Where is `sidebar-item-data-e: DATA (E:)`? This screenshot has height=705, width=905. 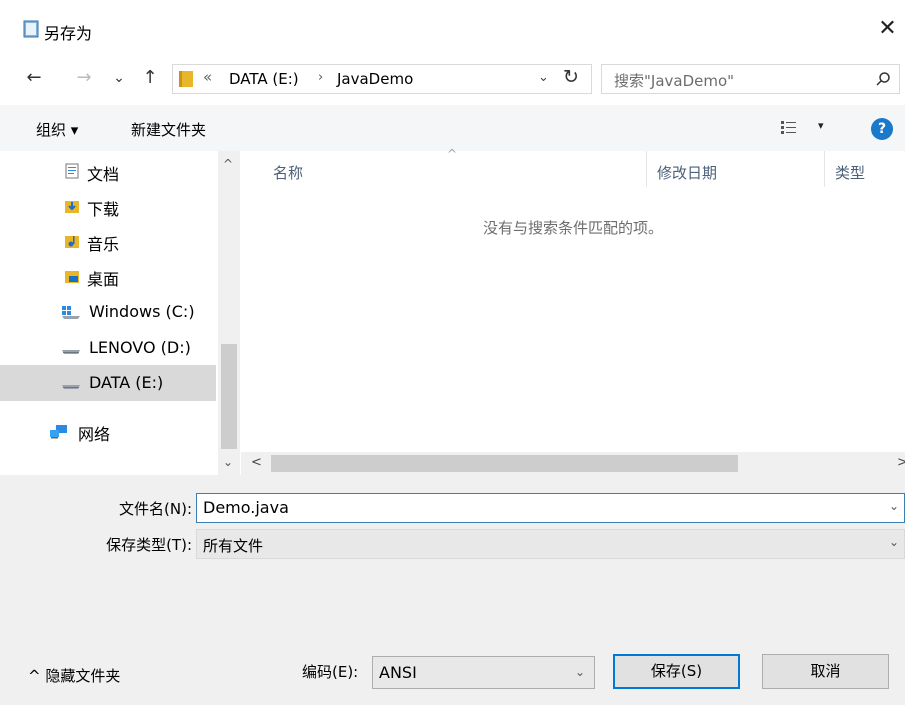
sidebar-item-data-e: DATA (E:) is located at coordinates (108, 383).